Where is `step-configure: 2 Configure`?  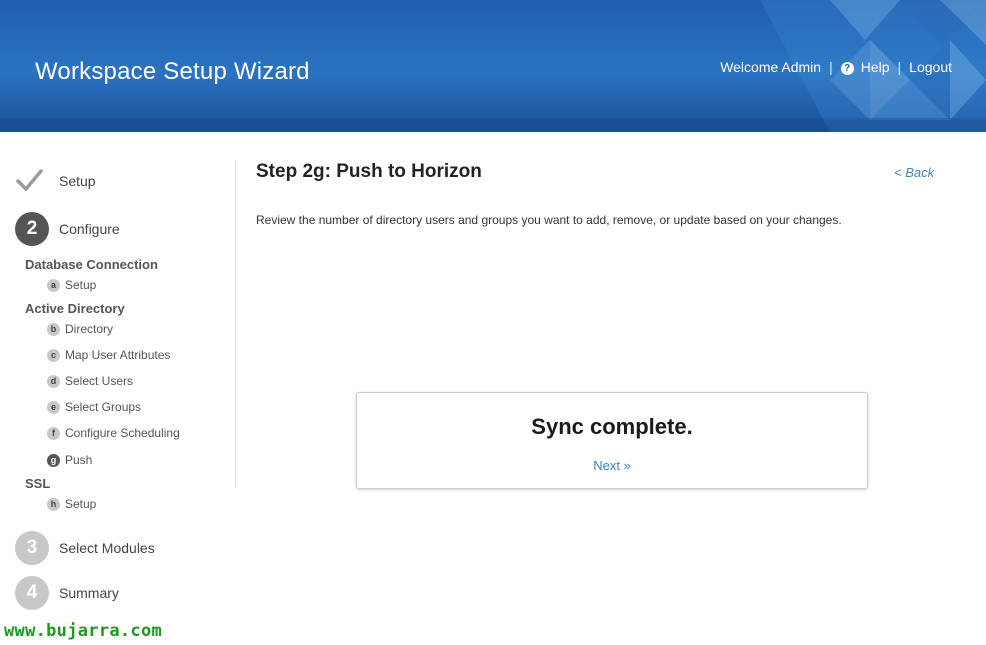
step-configure: 2 Configure is located at coordinates (67, 229).